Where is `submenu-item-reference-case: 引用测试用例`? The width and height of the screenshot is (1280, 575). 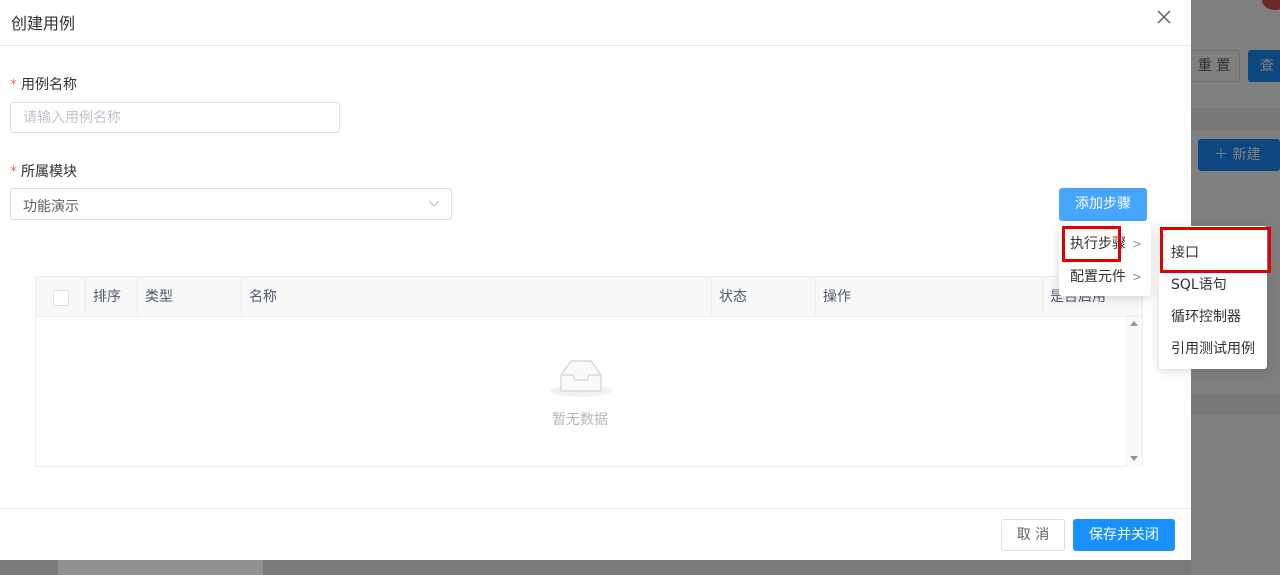
submenu-item-reference-case: 引用测试用例 is located at coordinates (1213, 349).